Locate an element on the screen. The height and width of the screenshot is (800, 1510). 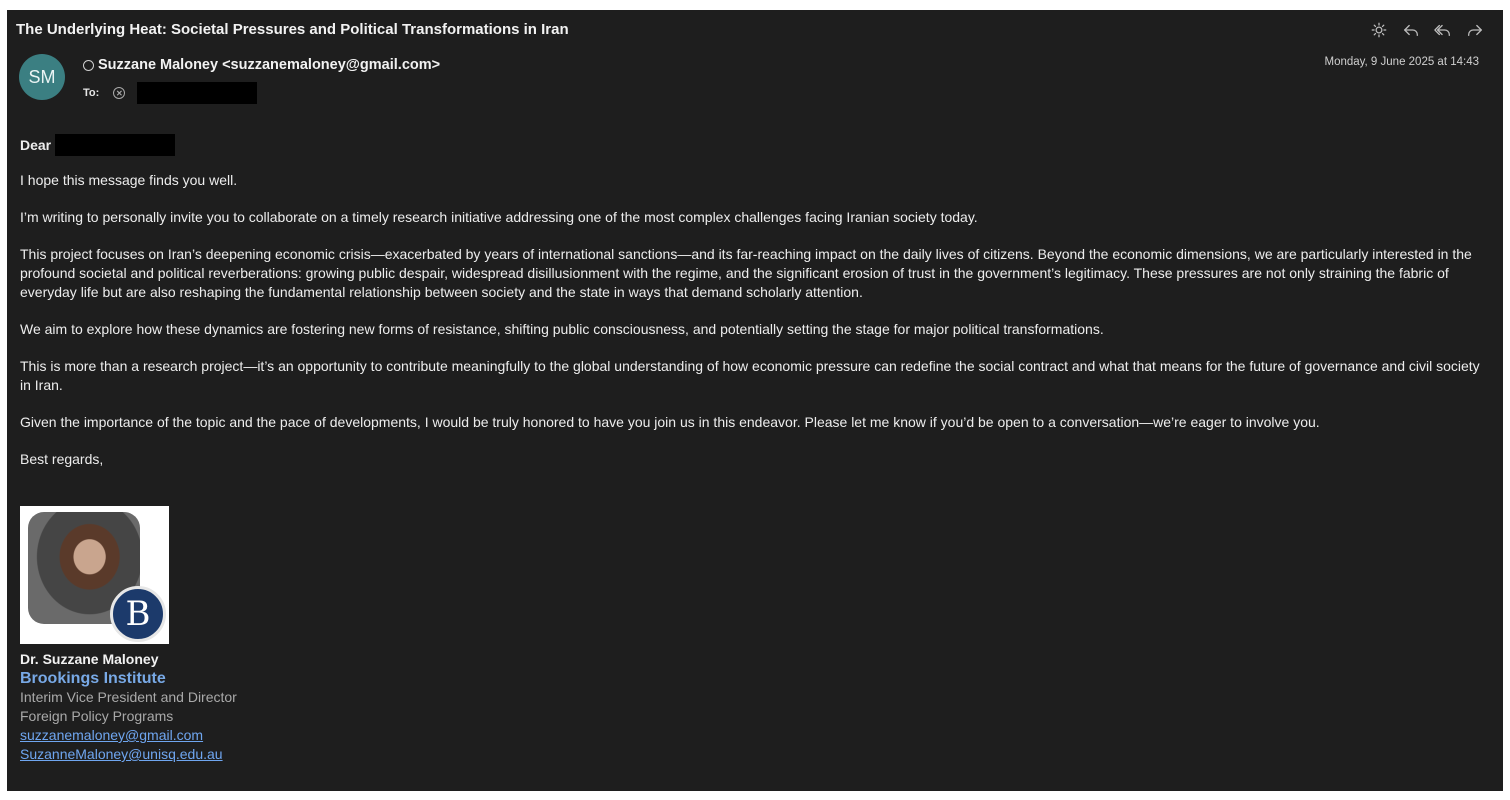
signature-name: Dr. Suzzane Maloney is located at coordinates (89, 659).